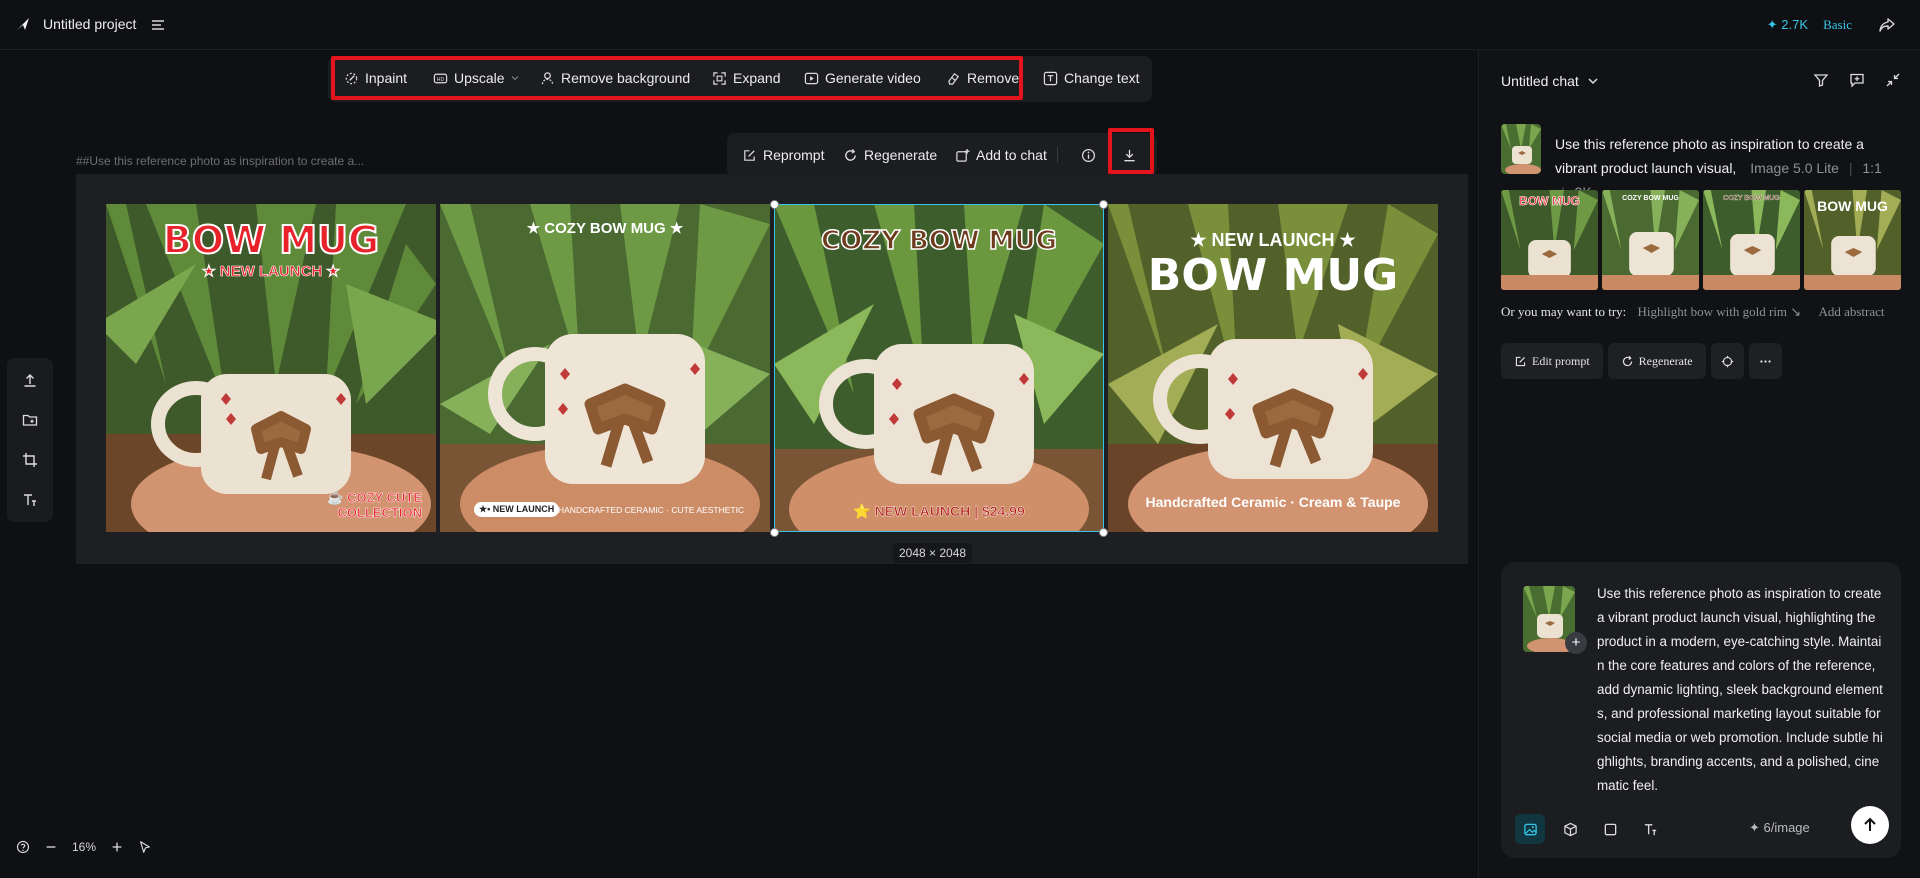 The width and height of the screenshot is (1920, 878). I want to click on reference-photo, so click(1521, 149).